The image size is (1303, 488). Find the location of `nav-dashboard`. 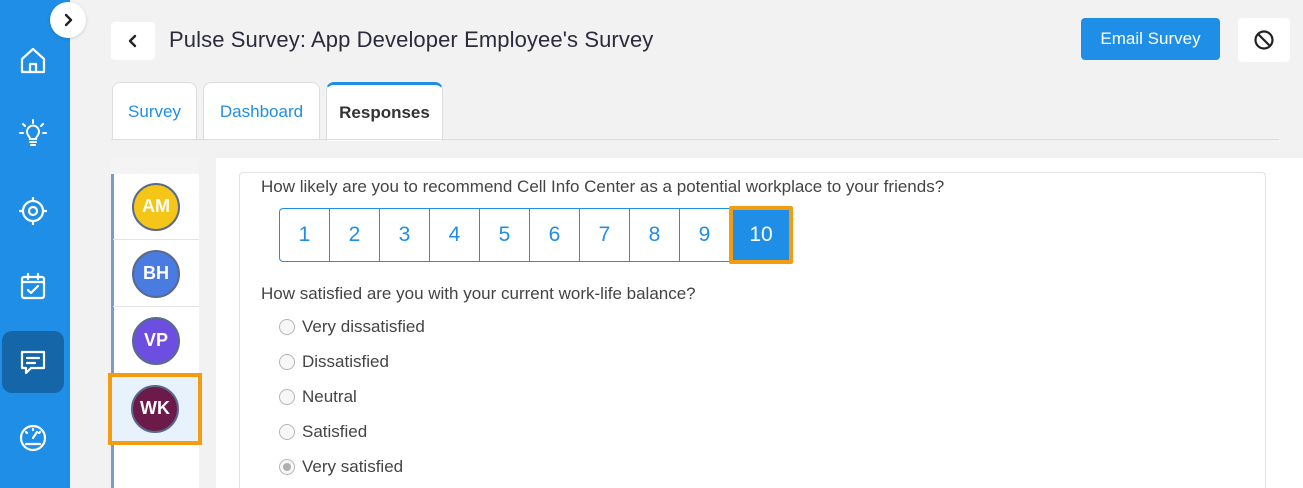

nav-dashboard is located at coordinates (33, 438).